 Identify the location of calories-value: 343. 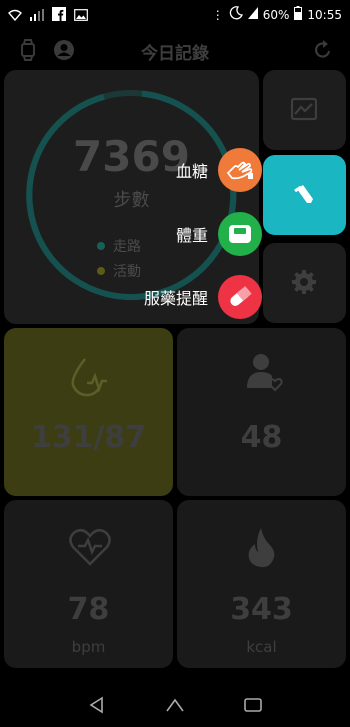
(261, 609).